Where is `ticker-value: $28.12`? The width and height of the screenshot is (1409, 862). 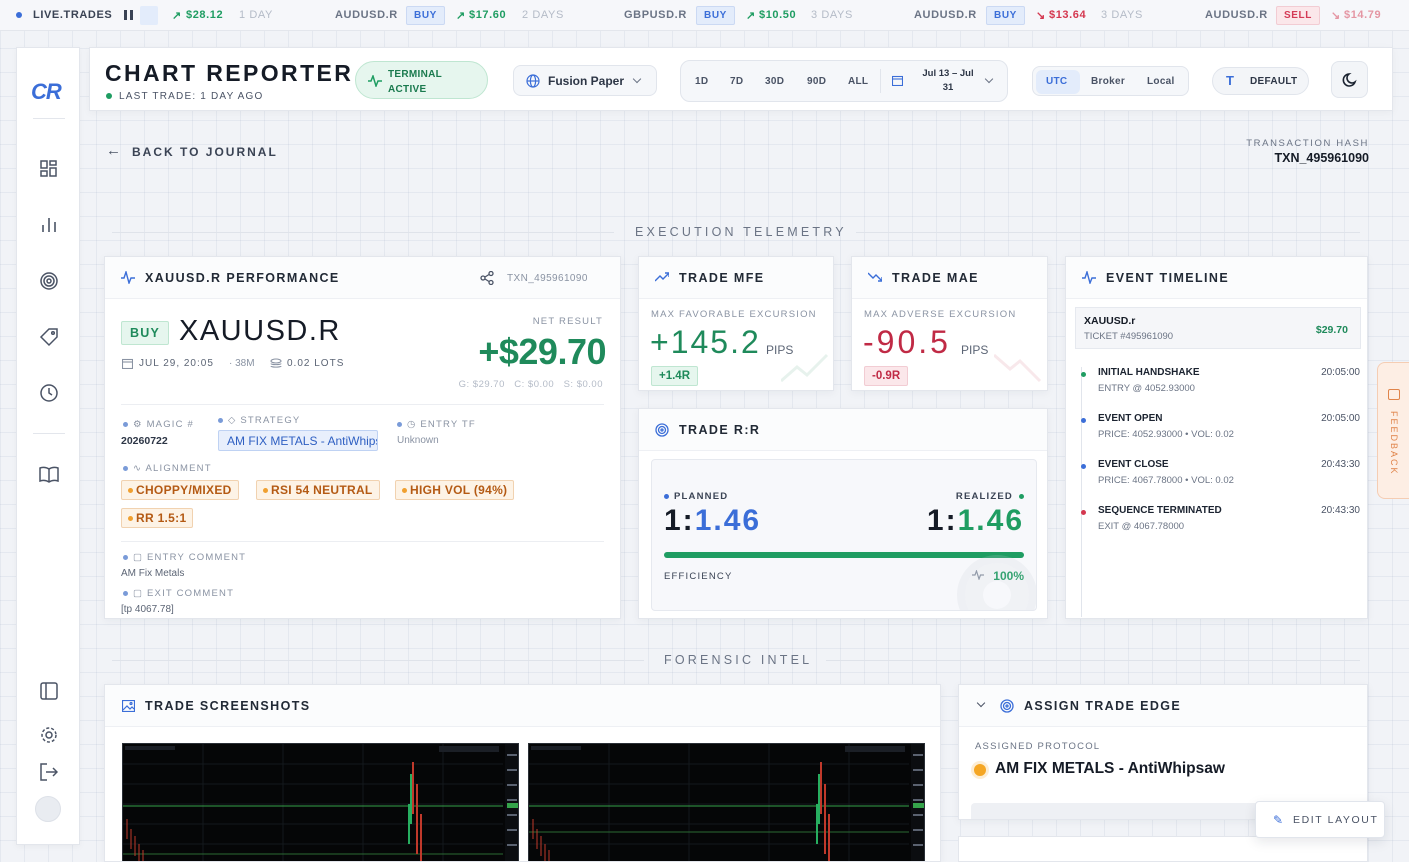
ticker-value: $28.12 is located at coordinates (205, 15).